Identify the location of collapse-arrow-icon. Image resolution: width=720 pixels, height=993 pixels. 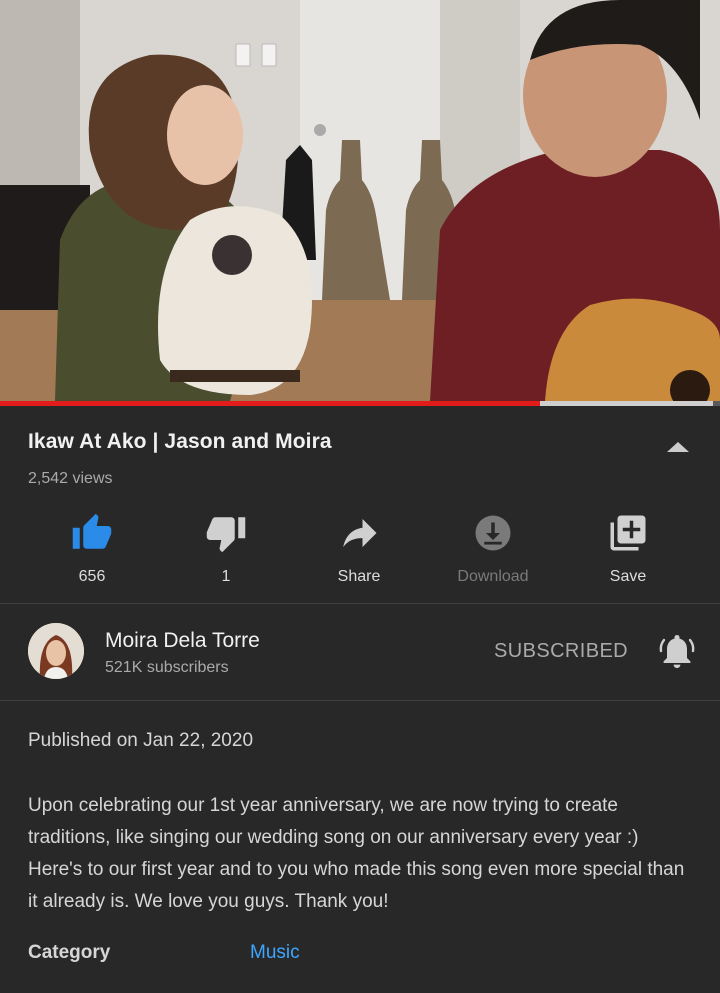
(678, 447).